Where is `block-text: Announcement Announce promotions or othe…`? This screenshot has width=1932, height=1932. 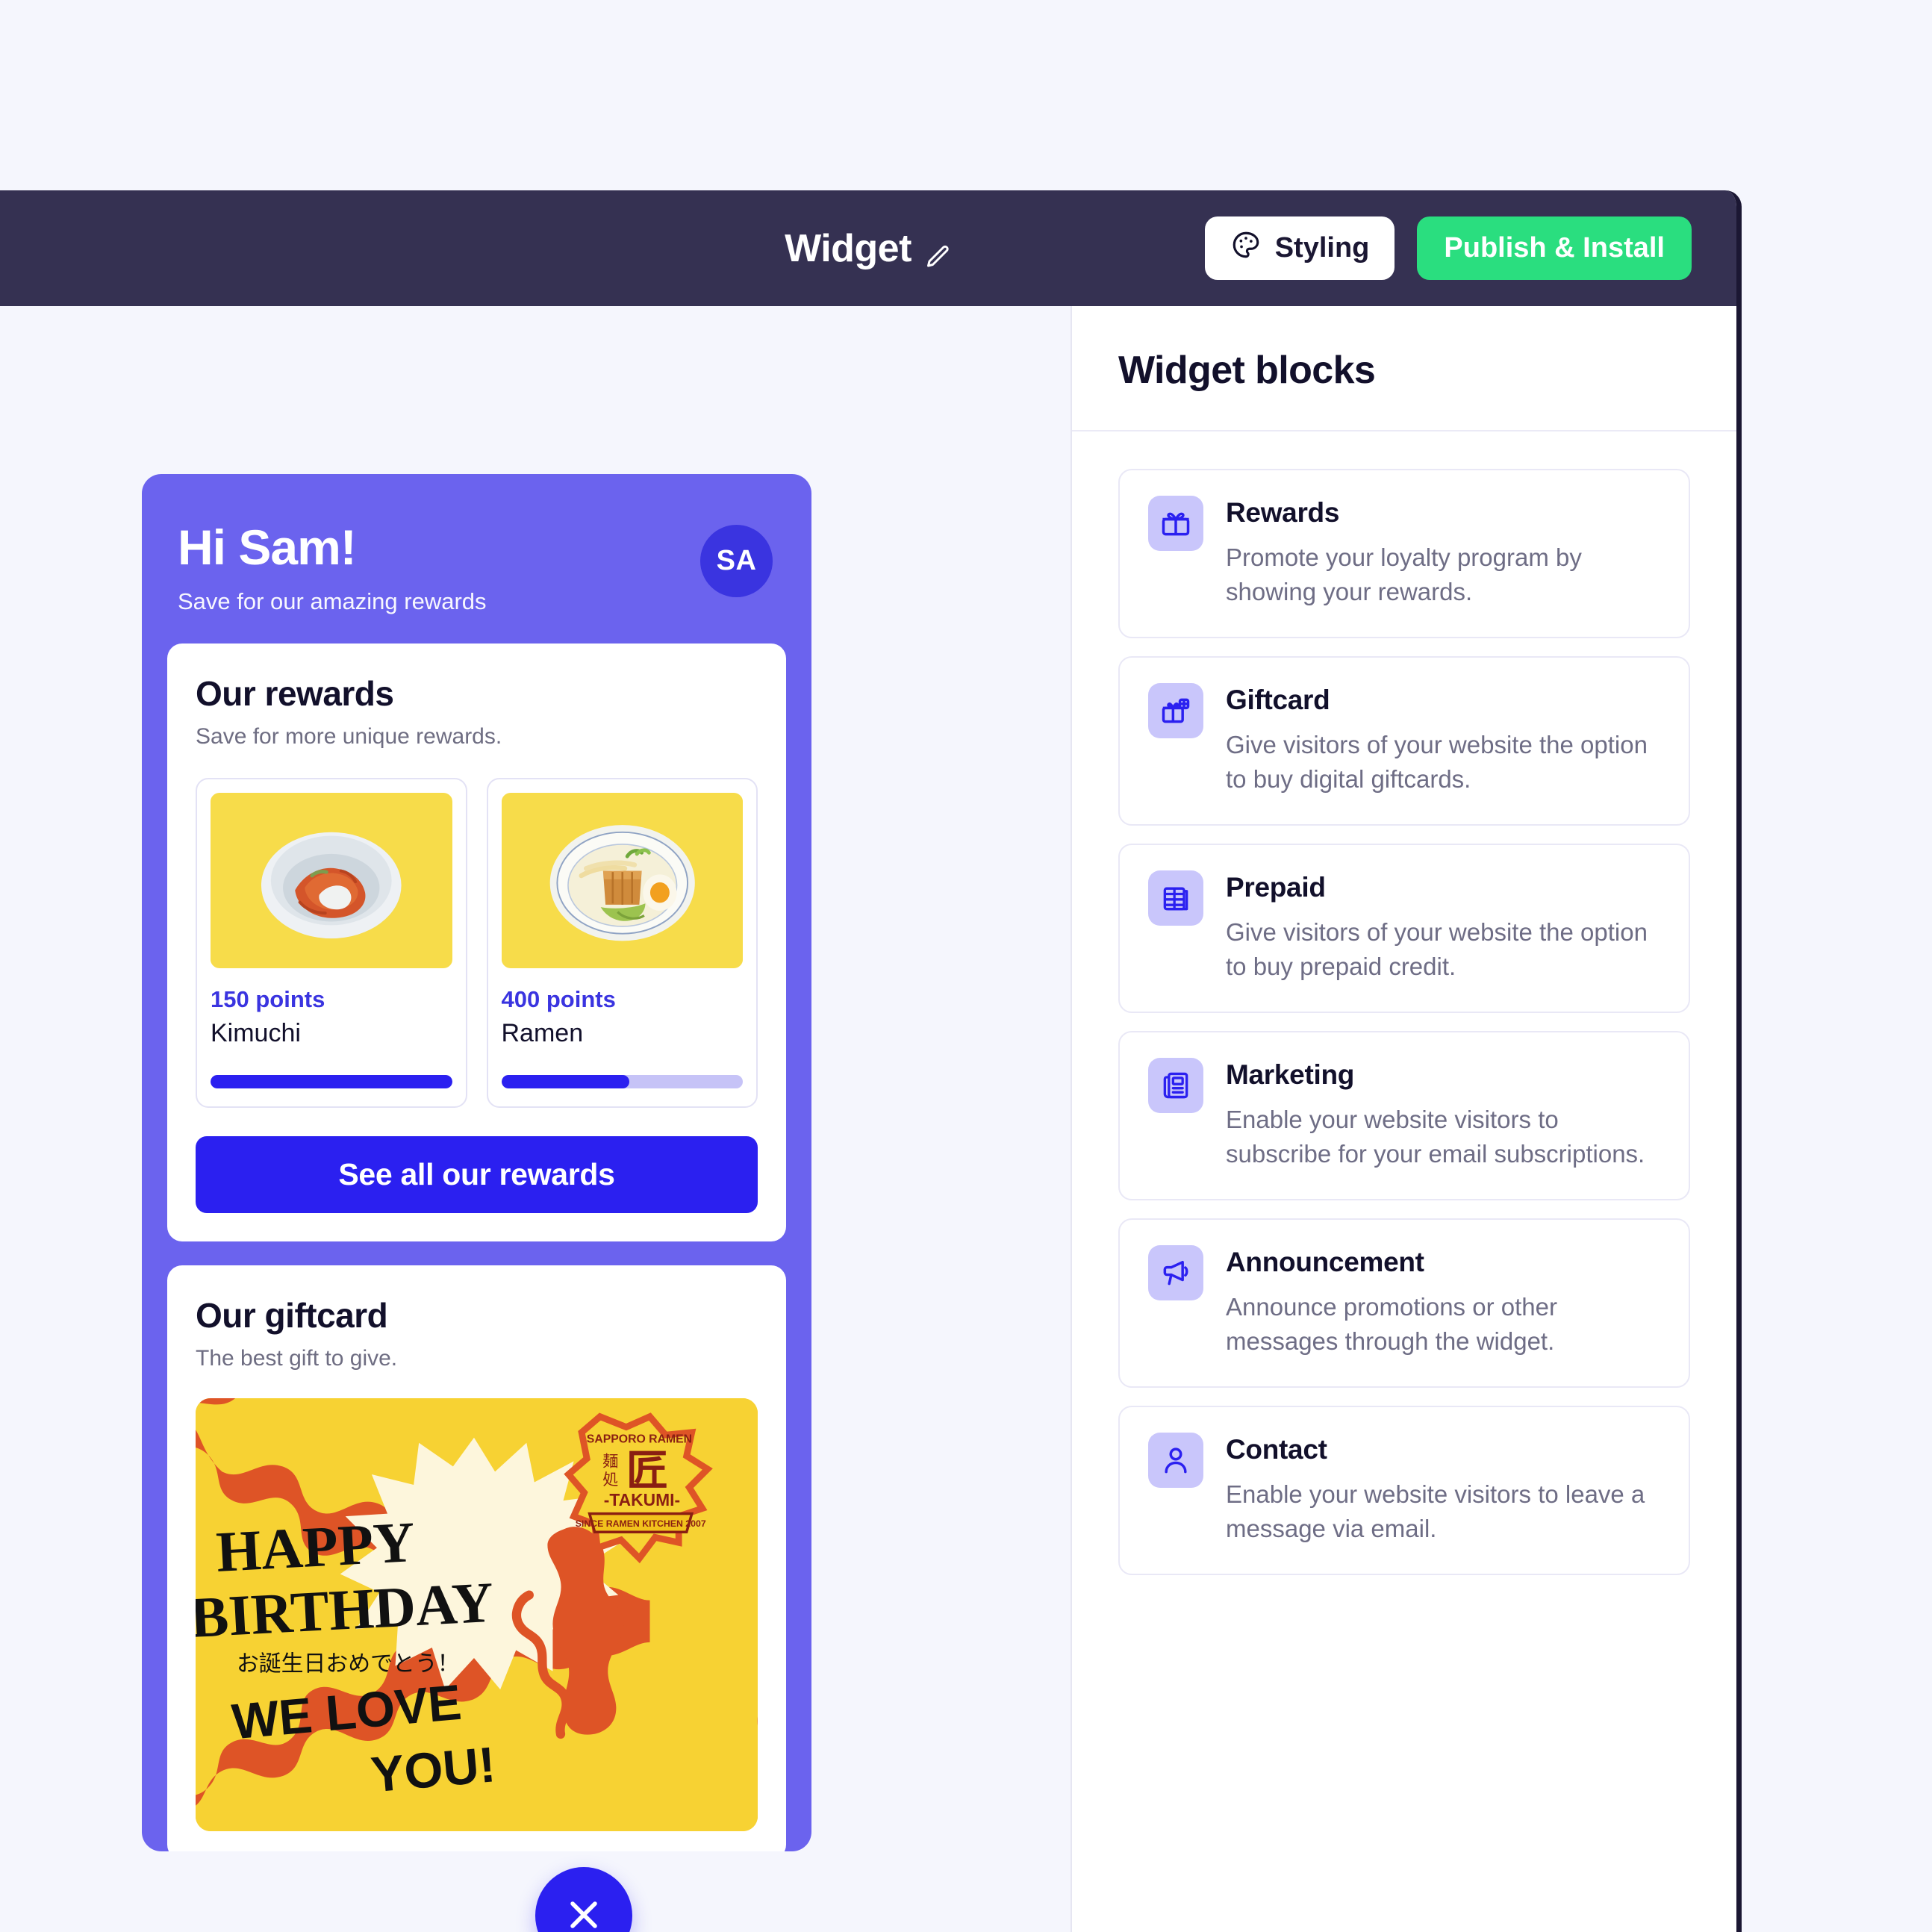 block-text: Announcement Announce promotions or othe… is located at coordinates (1443, 1302).